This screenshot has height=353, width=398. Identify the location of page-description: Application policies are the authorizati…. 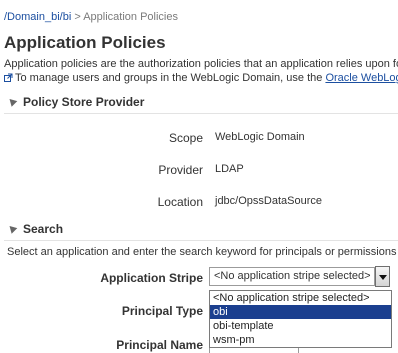
(201, 64).